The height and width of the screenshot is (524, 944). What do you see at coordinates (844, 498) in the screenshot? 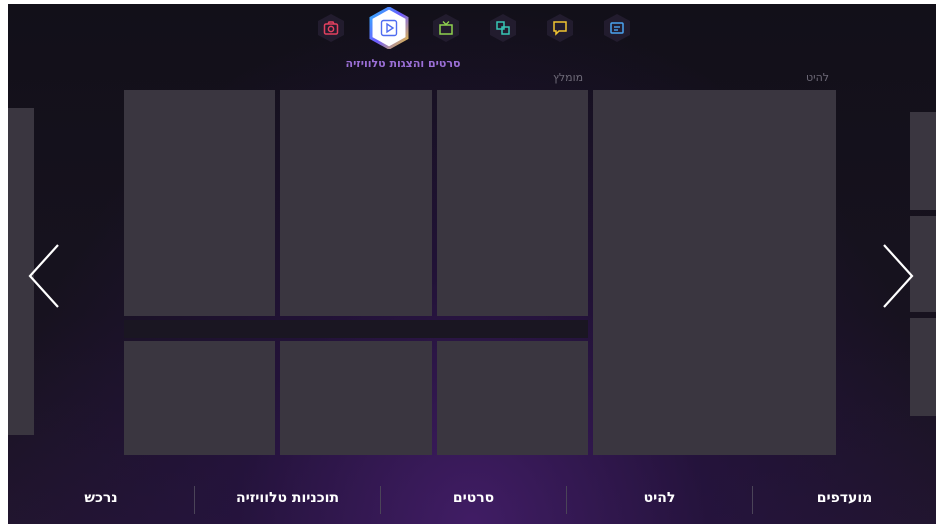
I see `nav-favorites: מועדפים` at bounding box center [844, 498].